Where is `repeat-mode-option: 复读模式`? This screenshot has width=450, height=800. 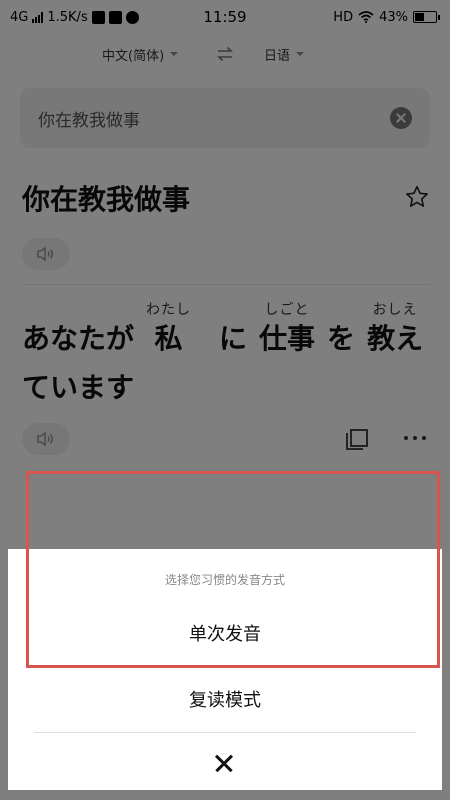
repeat-mode-option: 复读模式 is located at coordinates (225, 701).